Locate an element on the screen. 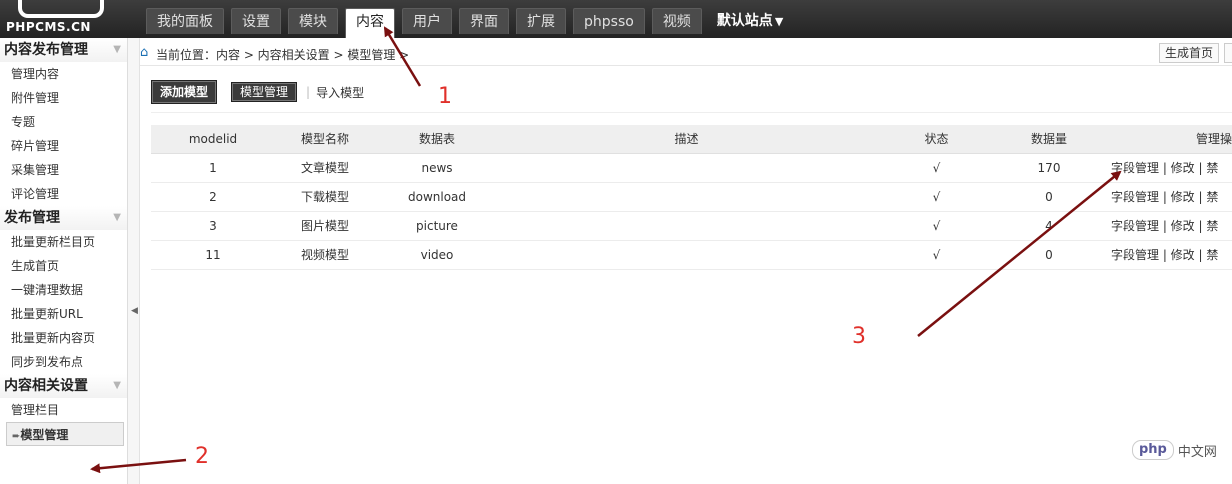 The image size is (1232, 484). table-header-row: modelid 模型名称 数据表 描述 状态 数据量 管理操 is located at coordinates (691, 139).